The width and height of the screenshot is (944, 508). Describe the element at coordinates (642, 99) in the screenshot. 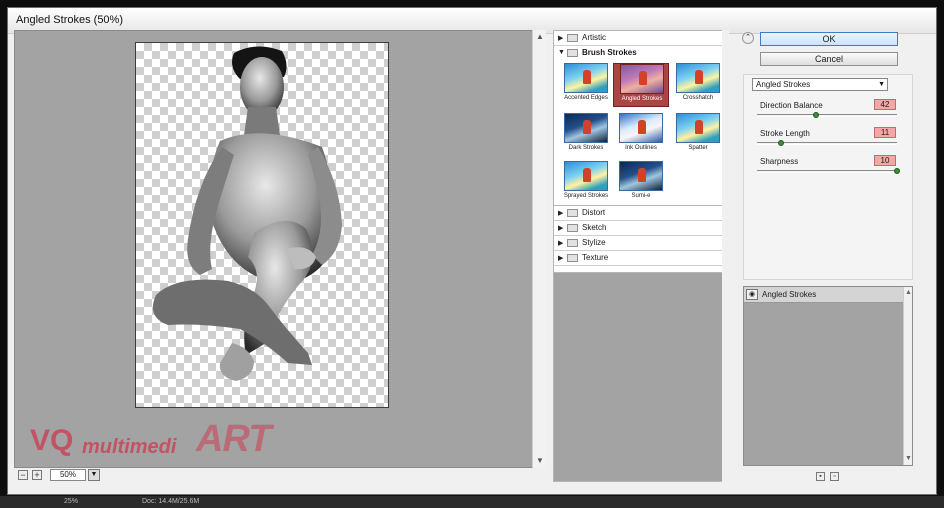

I see `thumbnail-label: Angled Strokes` at that location.